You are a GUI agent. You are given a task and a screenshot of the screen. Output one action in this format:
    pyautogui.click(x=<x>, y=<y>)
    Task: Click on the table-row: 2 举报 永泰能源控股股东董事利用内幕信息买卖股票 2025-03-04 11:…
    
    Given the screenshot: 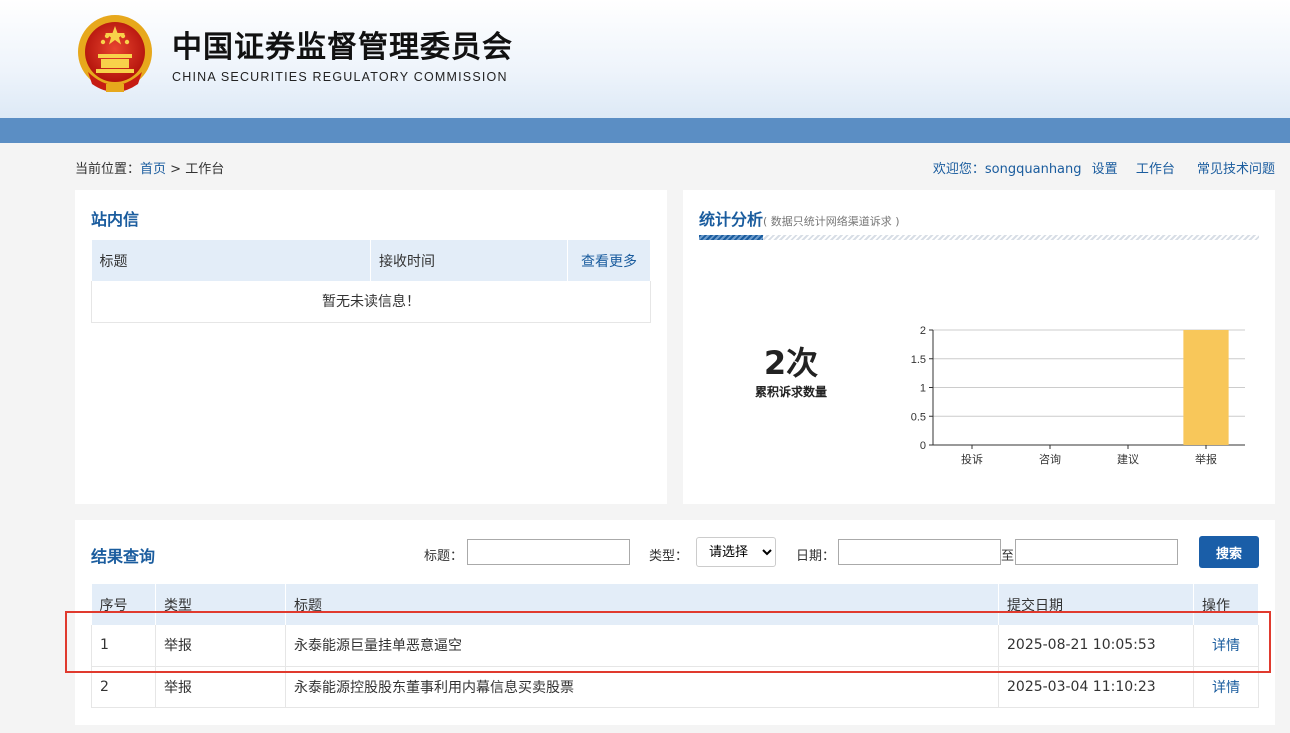 What is the action you would take?
    pyautogui.click(x=675, y=687)
    